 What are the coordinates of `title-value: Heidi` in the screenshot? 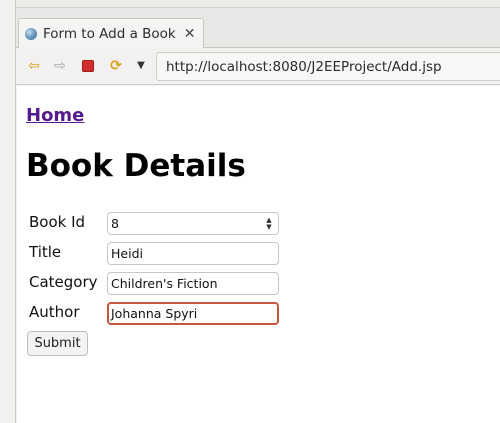 It's located at (127, 253).